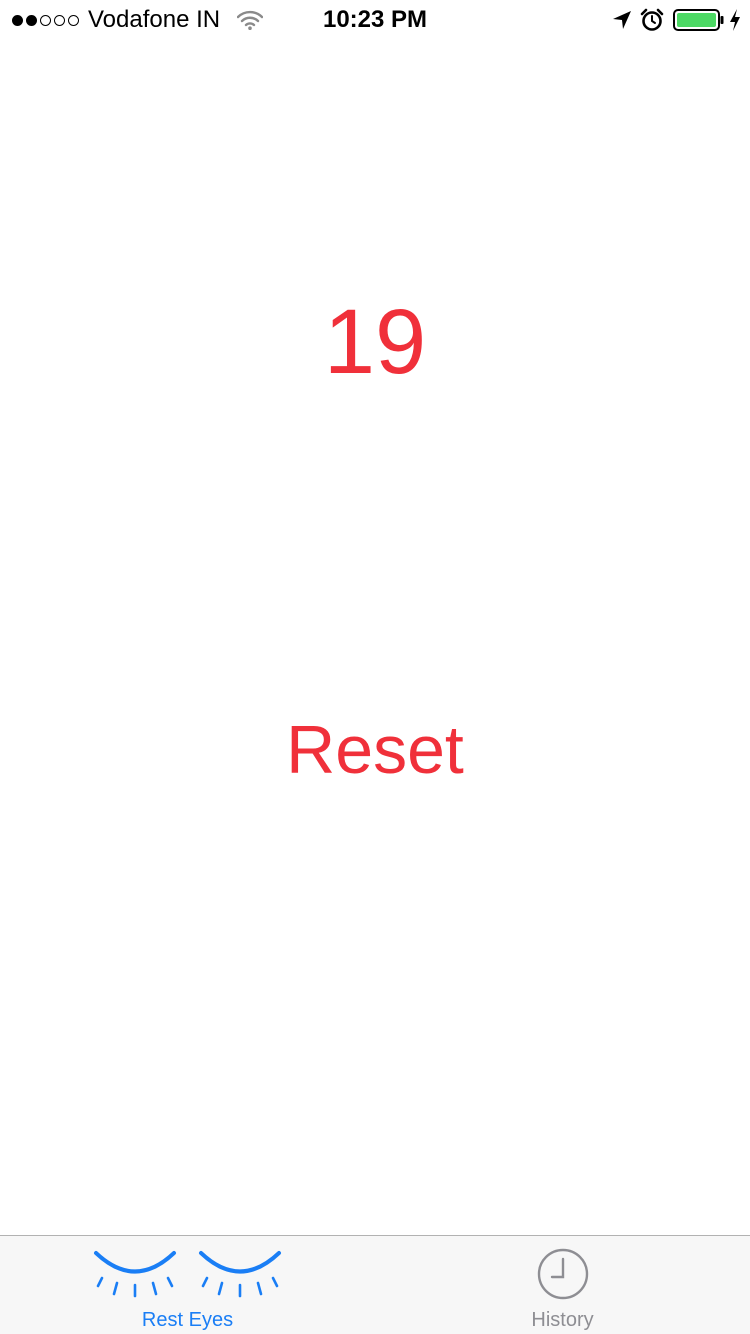 This screenshot has width=750, height=1334. I want to click on status-time: 10:23 PM, so click(375, 19).